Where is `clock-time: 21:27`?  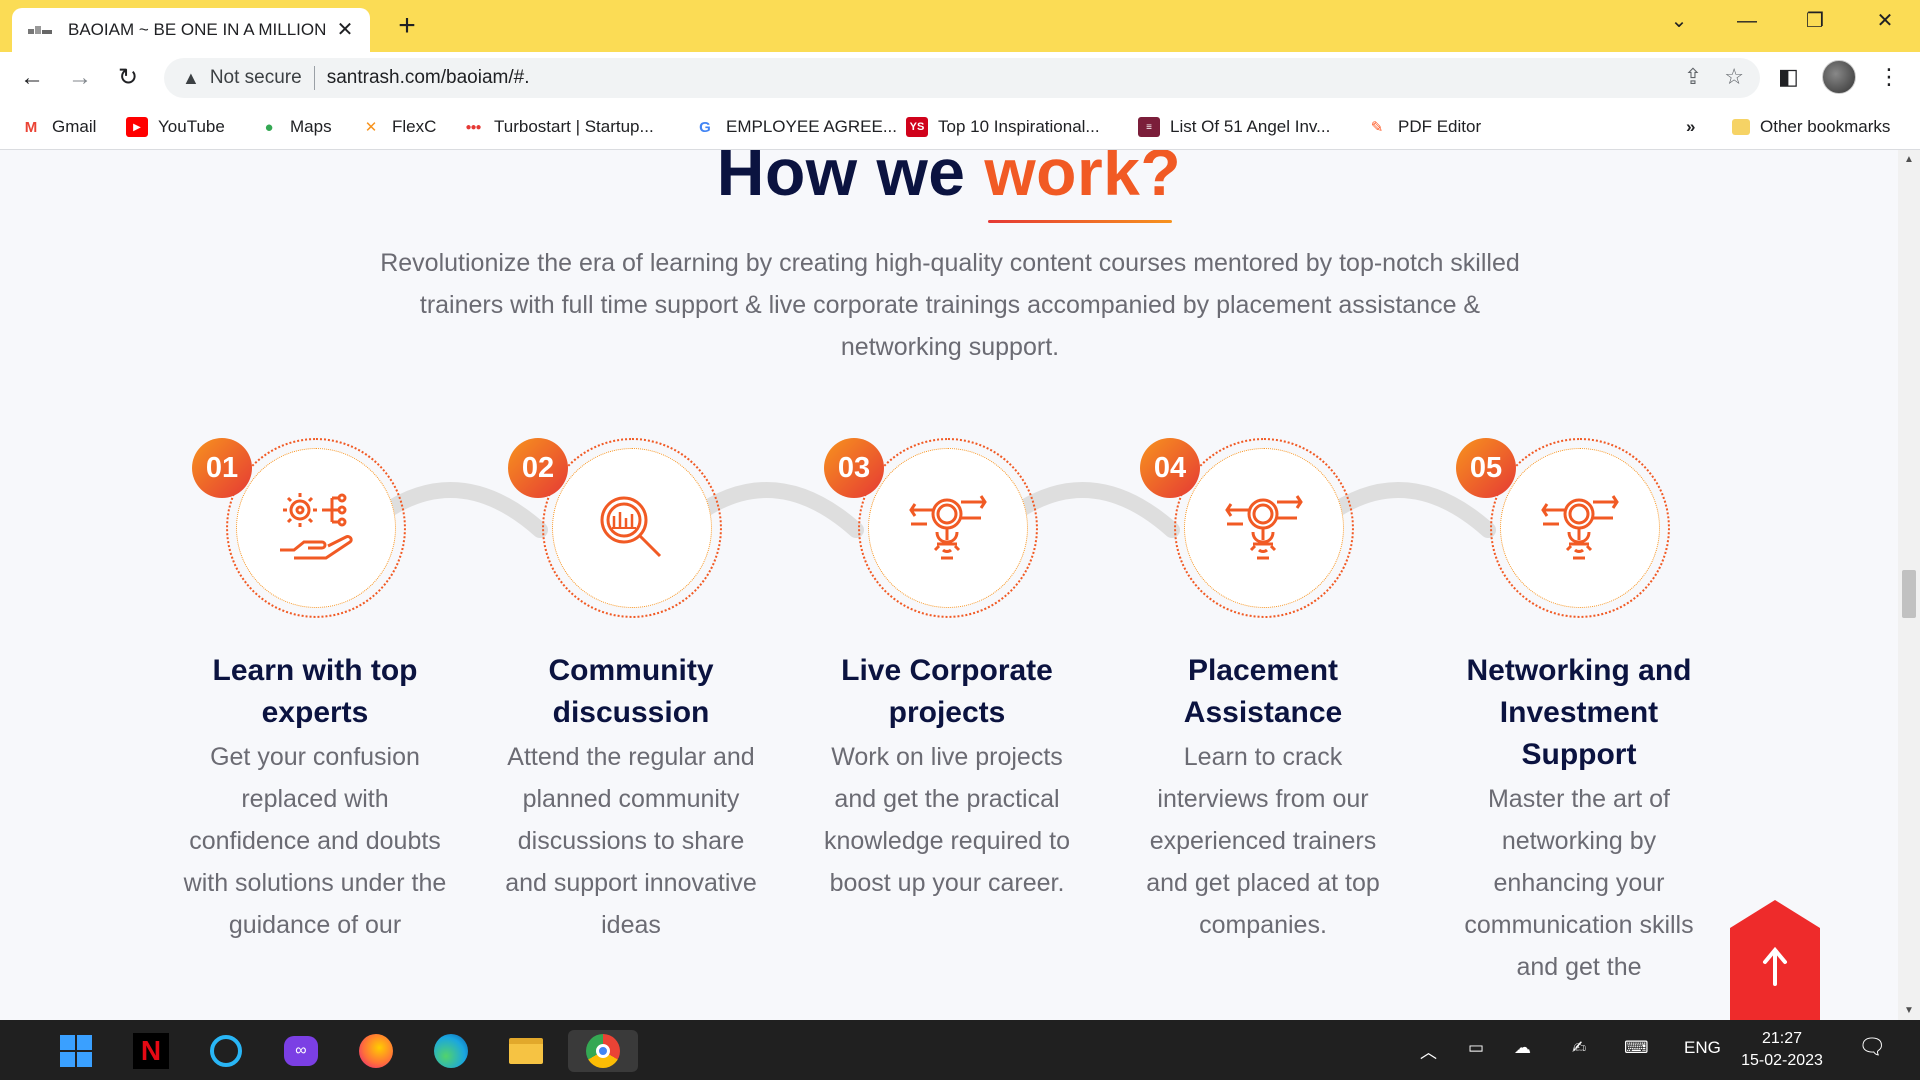 clock-time: 21:27 is located at coordinates (1782, 1038).